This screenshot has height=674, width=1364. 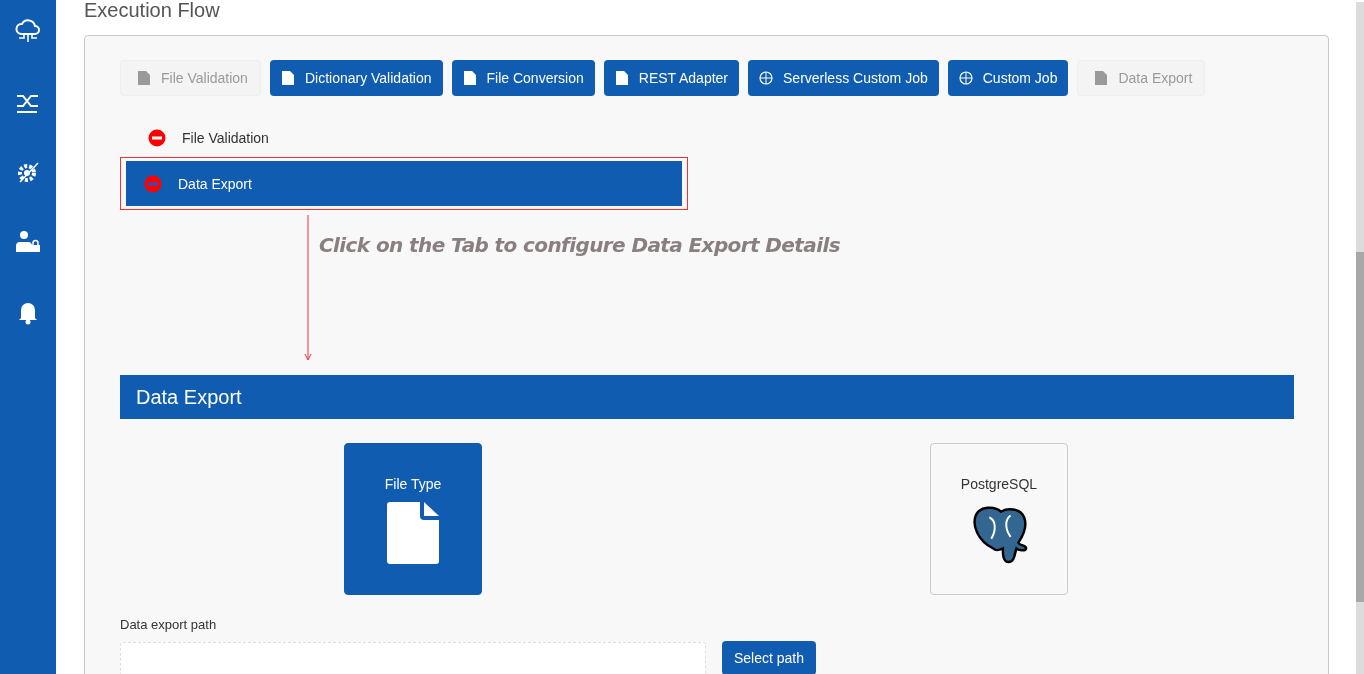 What do you see at coordinates (1360, 427) in the screenshot?
I see `scrollbar-thumb` at bounding box center [1360, 427].